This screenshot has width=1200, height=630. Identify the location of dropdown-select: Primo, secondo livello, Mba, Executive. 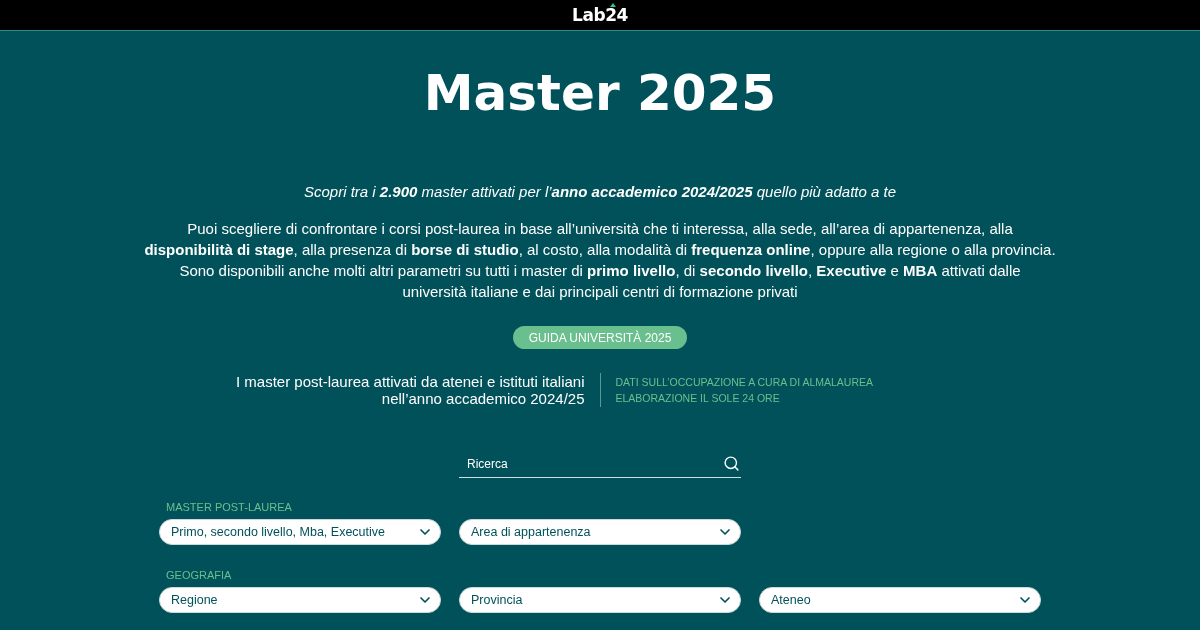
(300, 532).